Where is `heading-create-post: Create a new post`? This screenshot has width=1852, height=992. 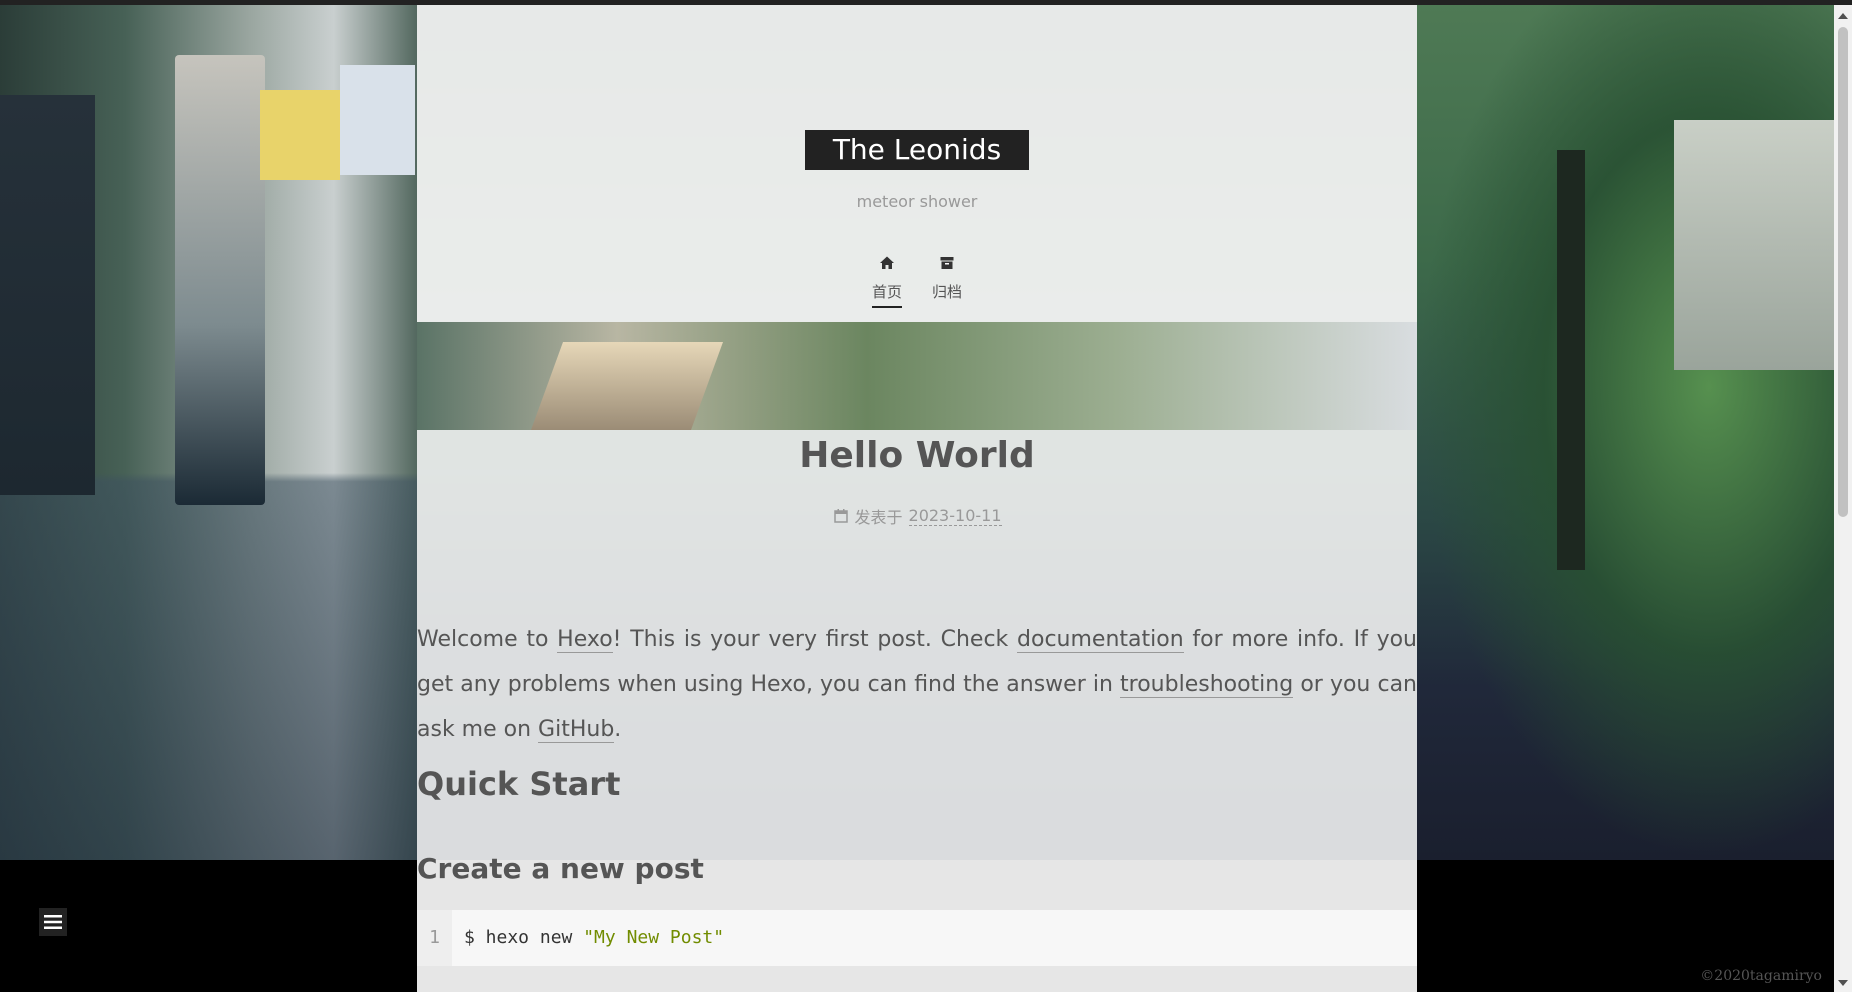 heading-create-post: Create a new post is located at coordinates (560, 868).